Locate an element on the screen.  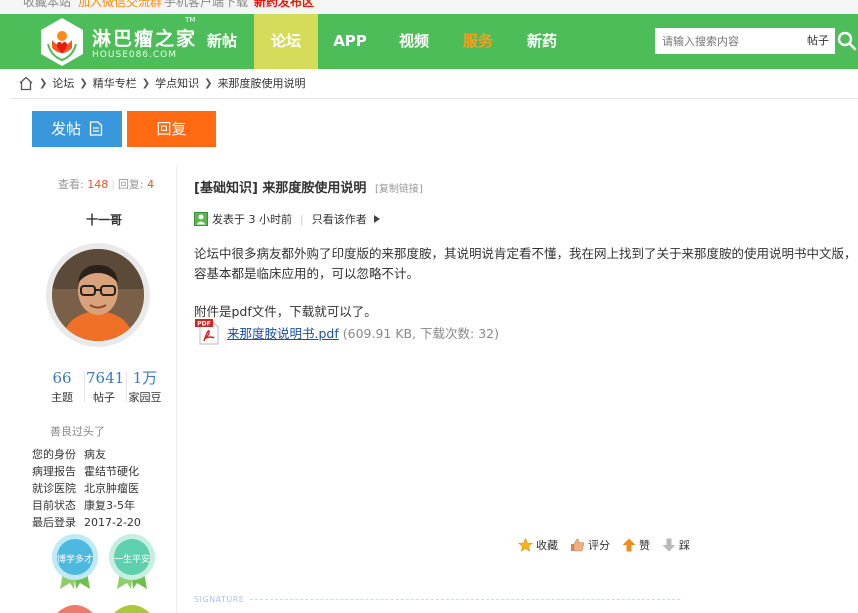
beans-stat: 1万 家园豆 is located at coordinates (145, 386).